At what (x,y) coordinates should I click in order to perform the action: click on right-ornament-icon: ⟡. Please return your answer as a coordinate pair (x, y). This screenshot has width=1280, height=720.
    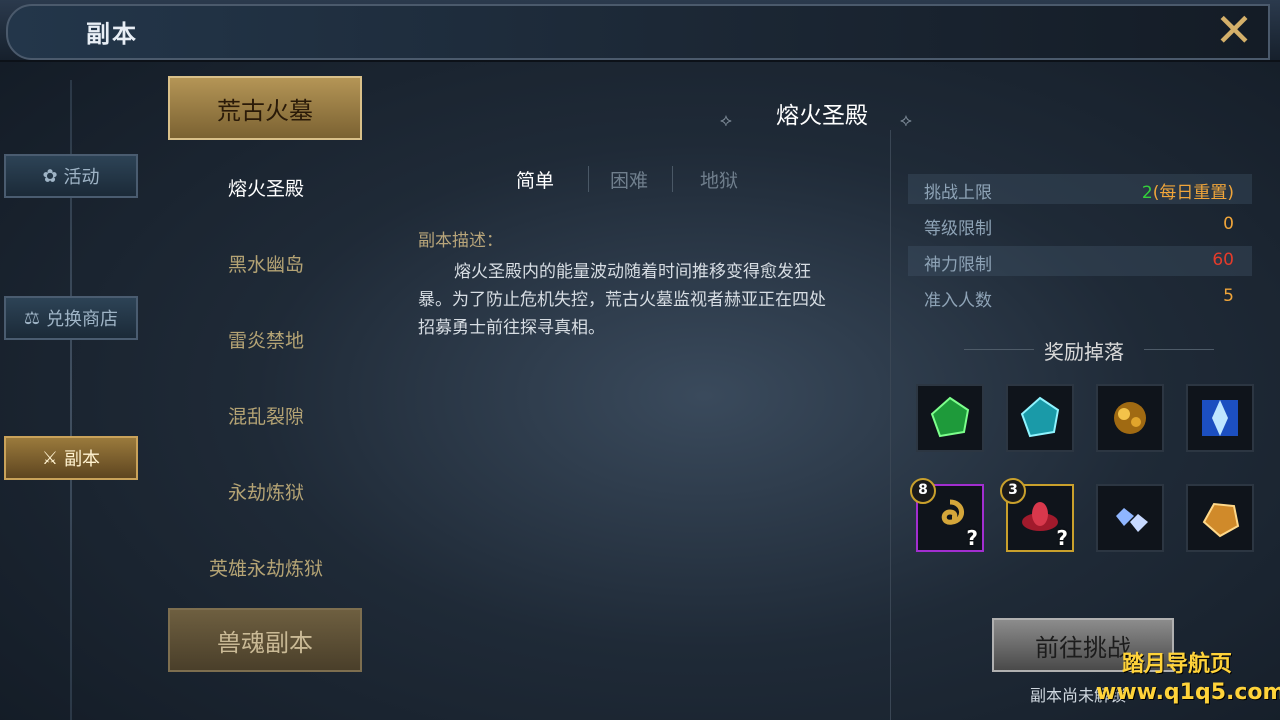
    Looking at the image, I should click on (906, 120).